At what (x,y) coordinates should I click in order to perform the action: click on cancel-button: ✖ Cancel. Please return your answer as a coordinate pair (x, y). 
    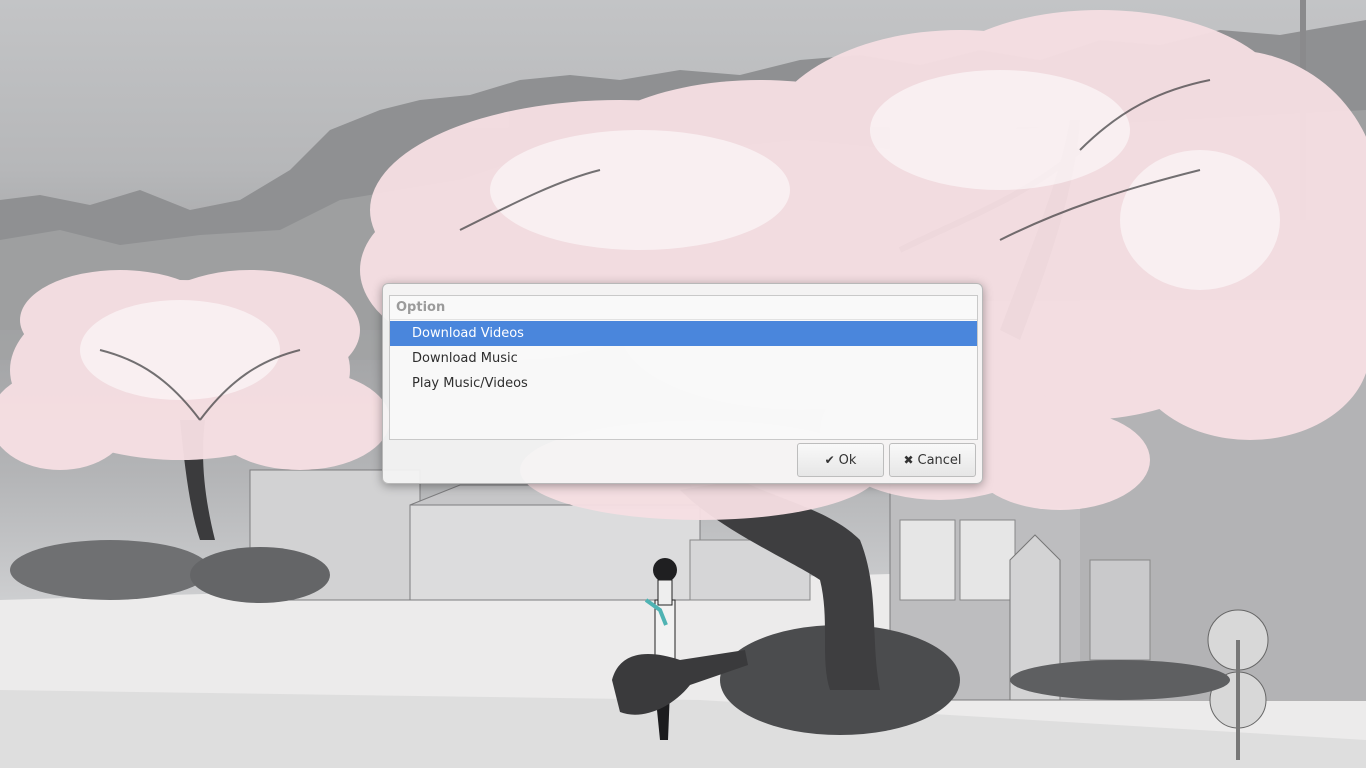
    Looking at the image, I should click on (932, 460).